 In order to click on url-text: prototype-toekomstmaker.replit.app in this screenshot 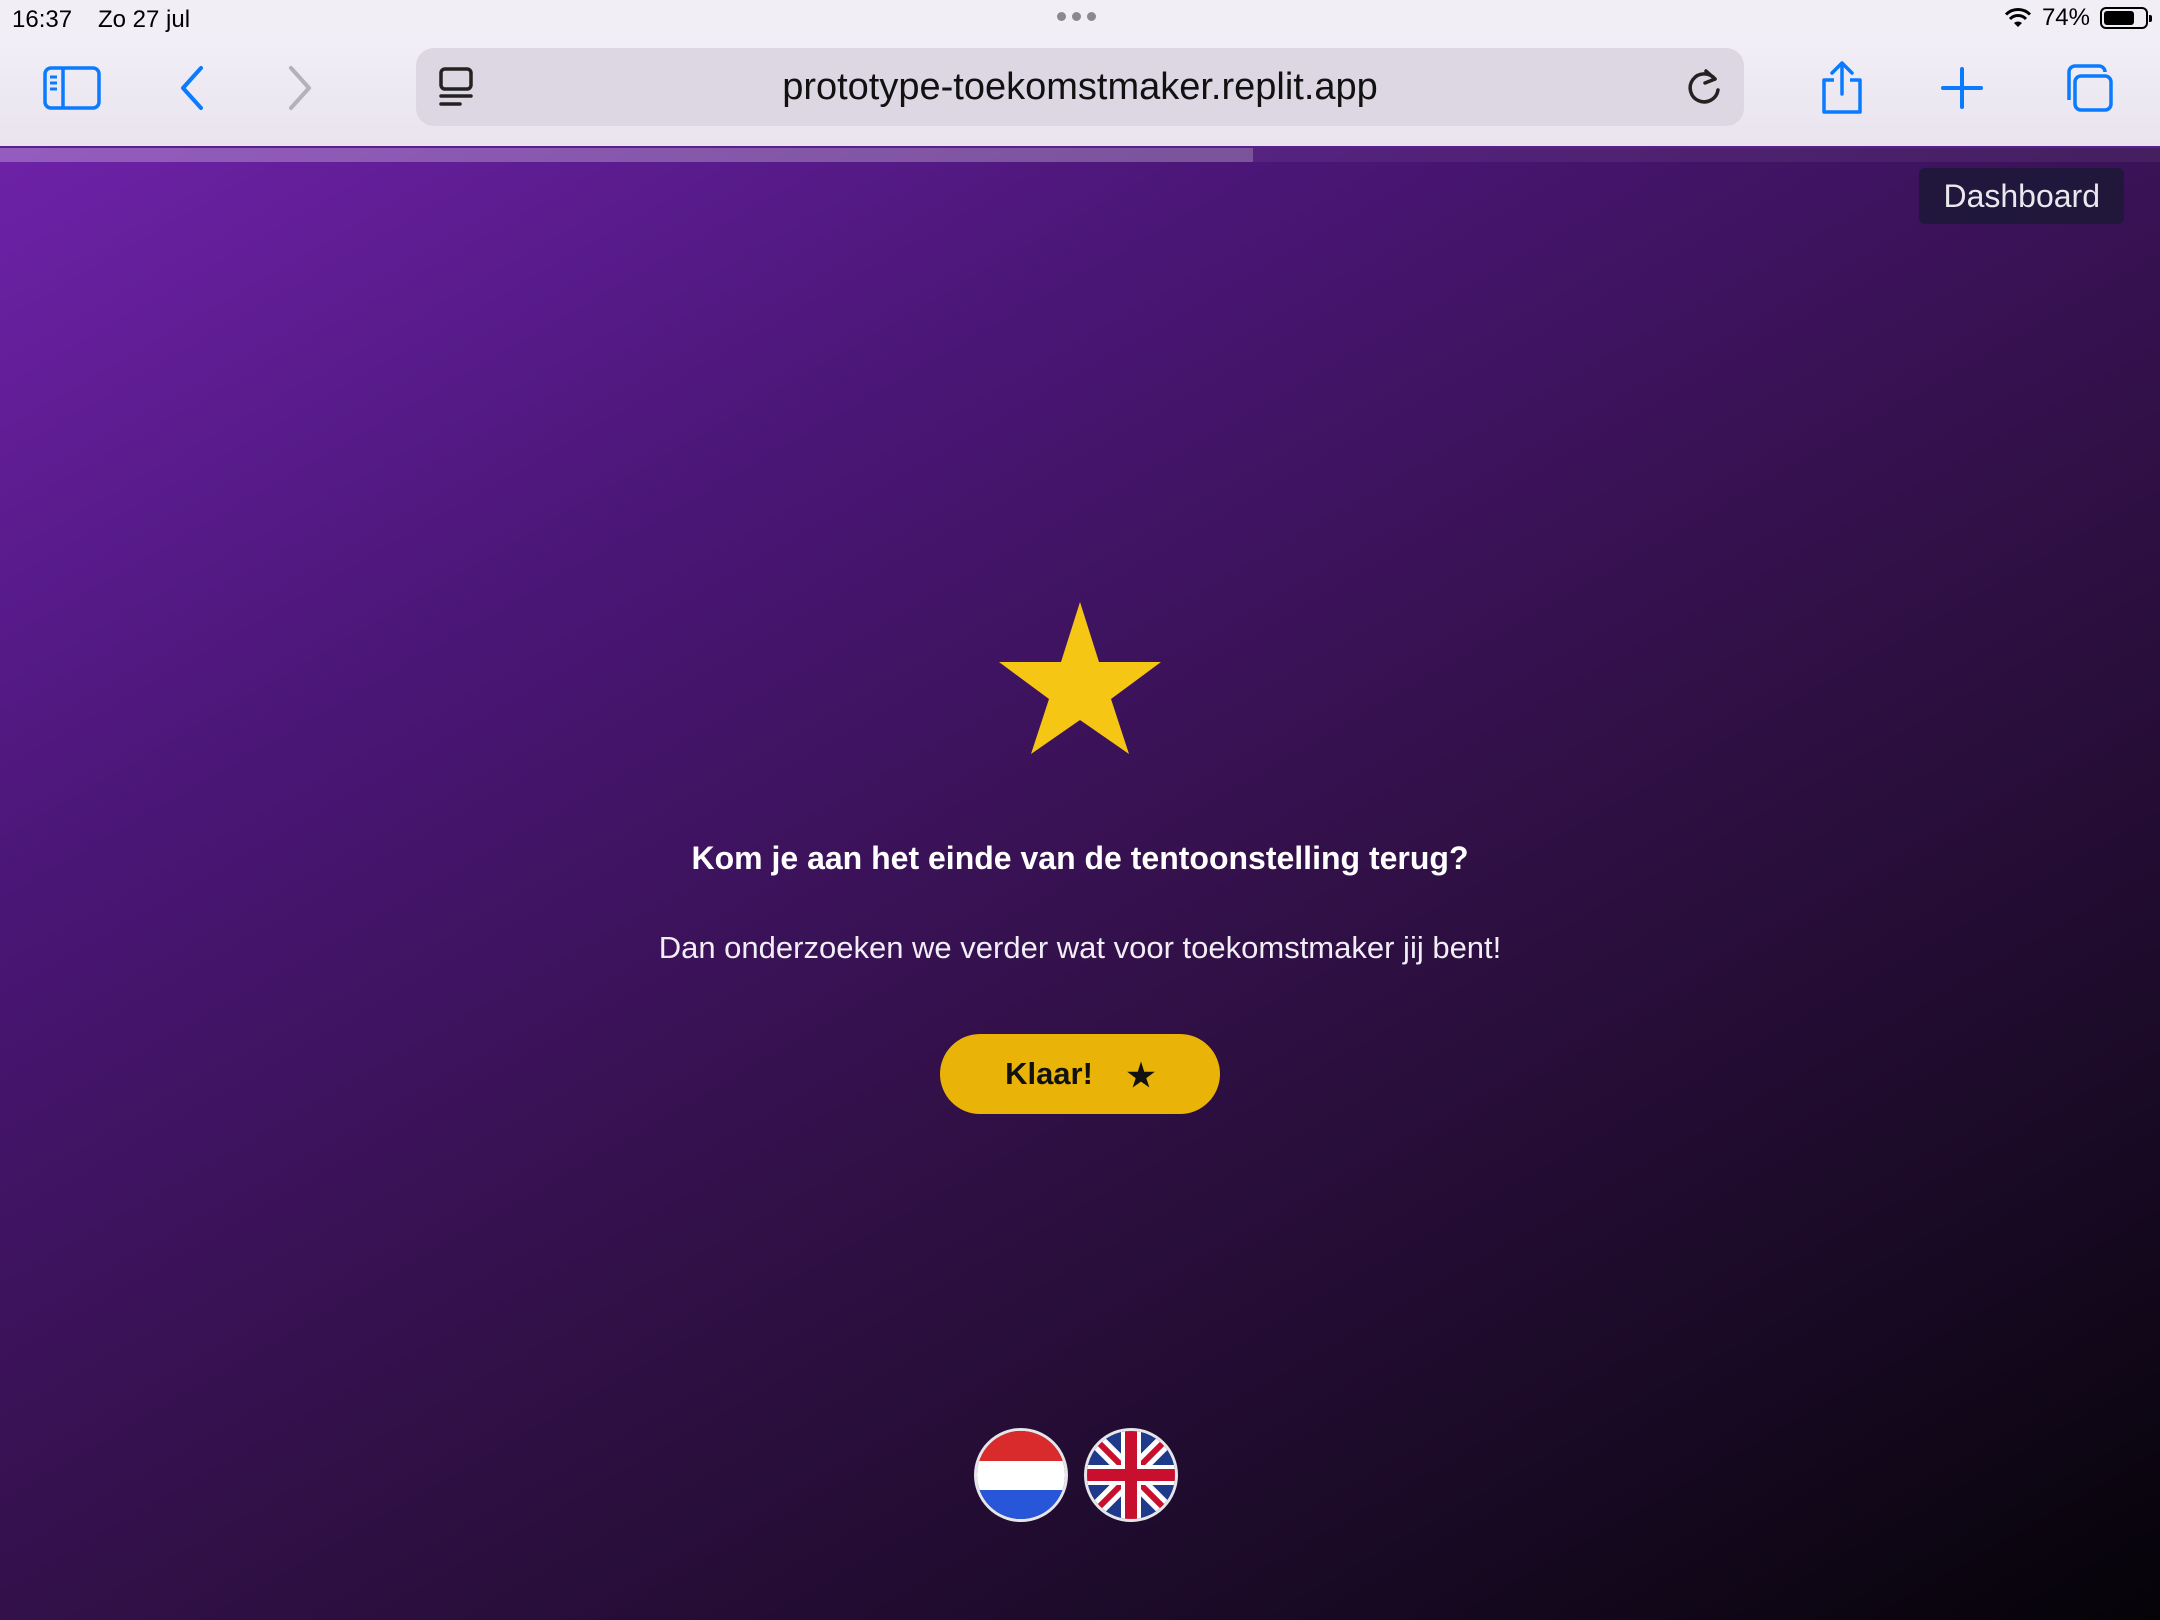, I will do `click(1080, 87)`.